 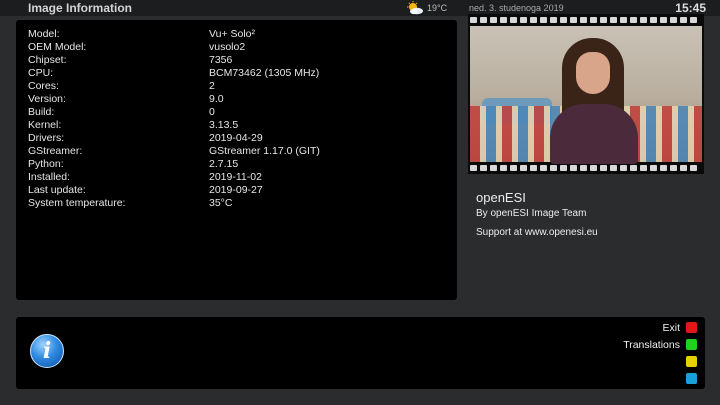 I want to click on brand-team: By openESI Image Team, so click(x=531, y=213).